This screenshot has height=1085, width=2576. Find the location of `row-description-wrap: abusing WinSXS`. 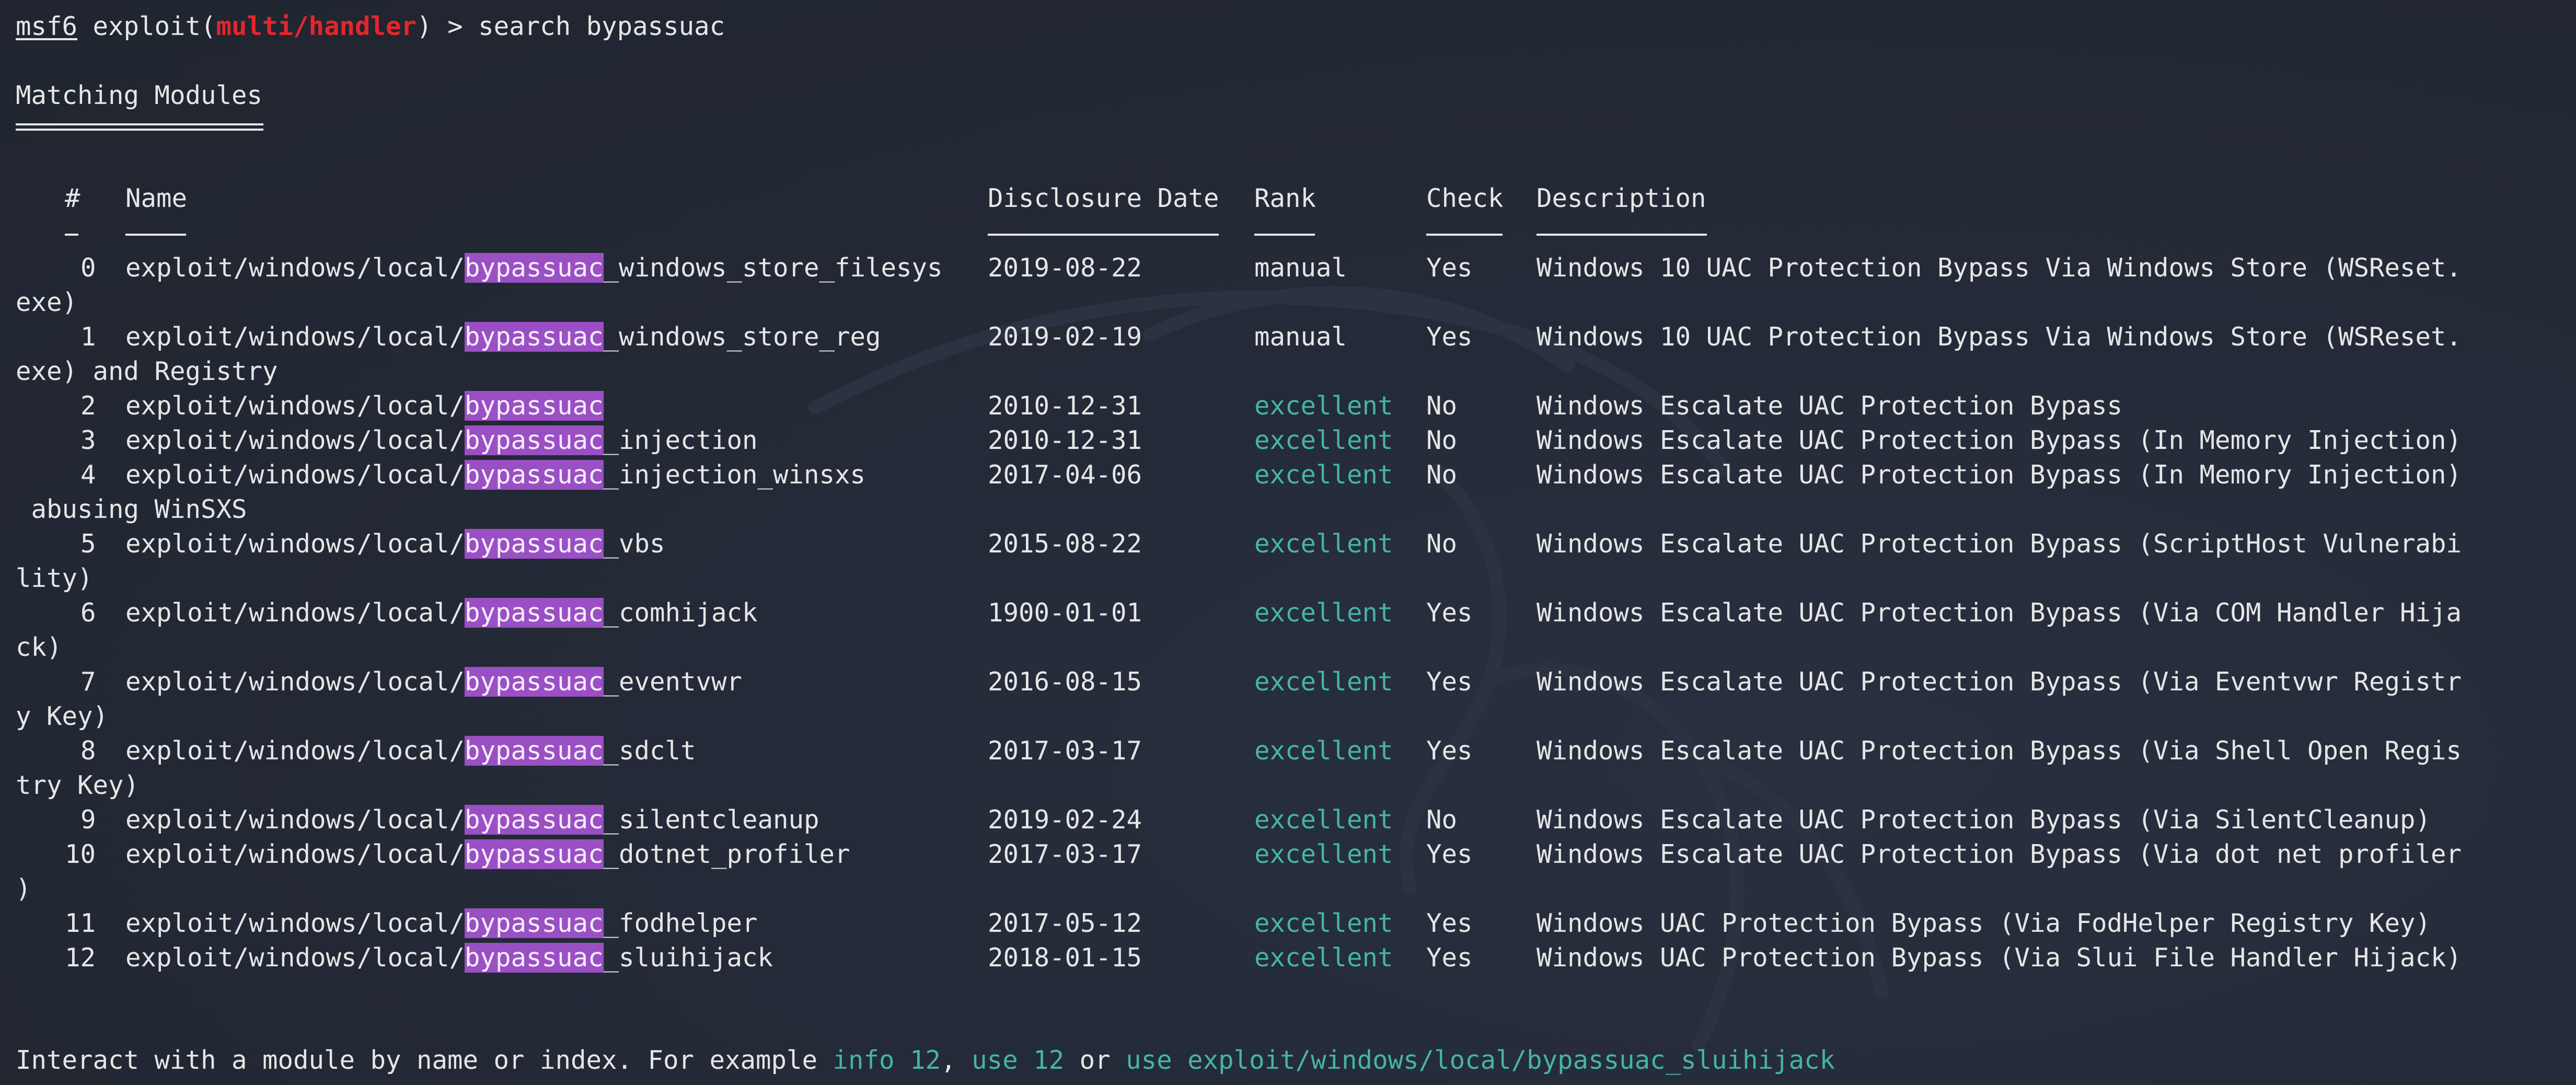

row-description-wrap: abusing WinSXS is located at coordinates (131, 509).